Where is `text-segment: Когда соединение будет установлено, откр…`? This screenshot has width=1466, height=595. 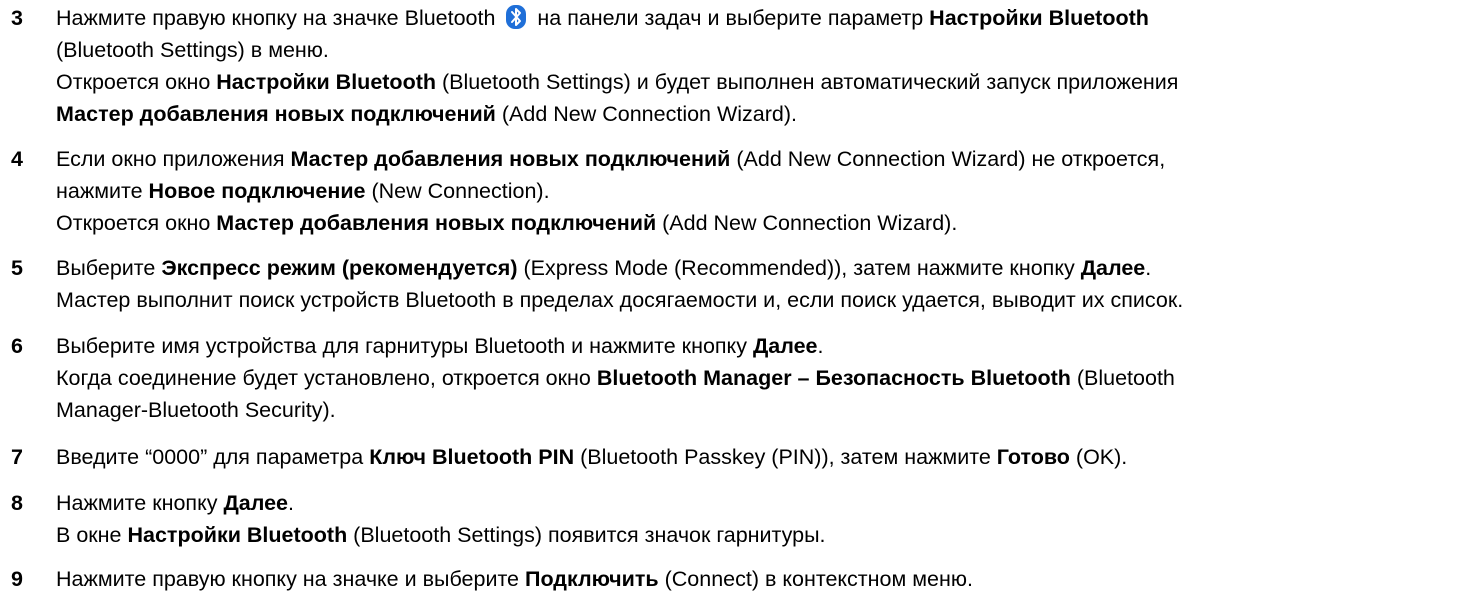 text-segment: Когда соединение будет установлено, откр… is located at coordinates (326, 378).